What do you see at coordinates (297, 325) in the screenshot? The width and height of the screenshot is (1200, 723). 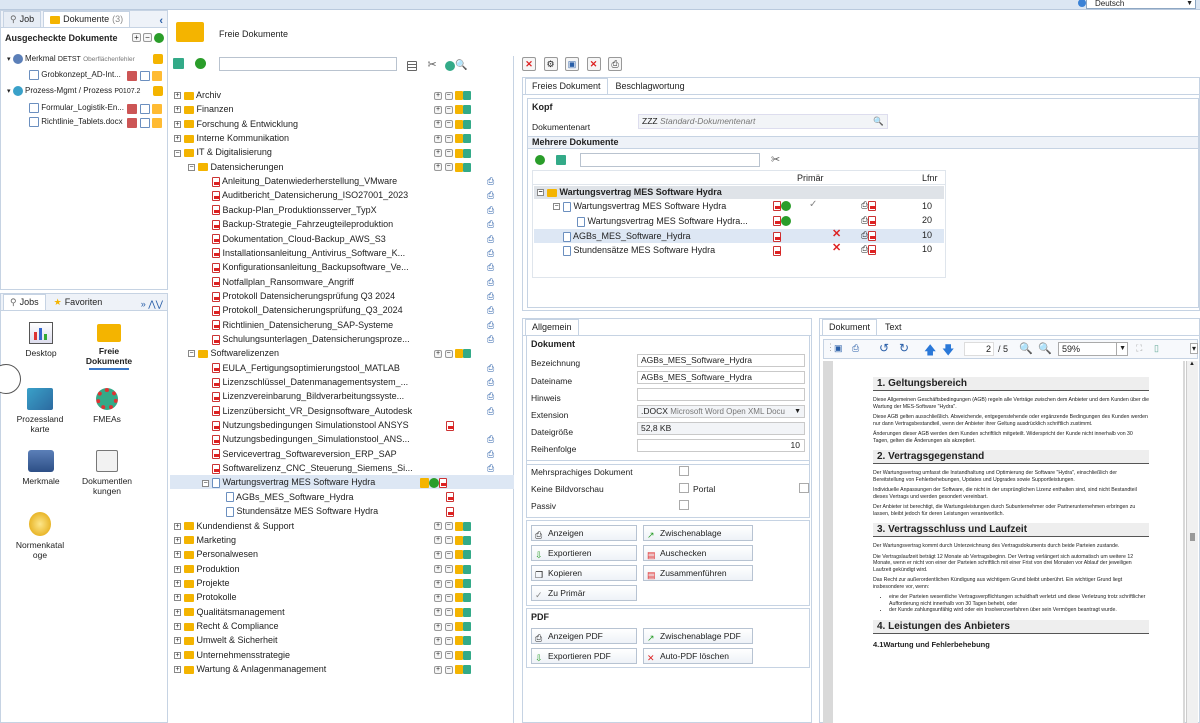 I see `tree-item: Richtlinien_Datensicherung_SAP-Systeme` at bounding box center [297, 325].